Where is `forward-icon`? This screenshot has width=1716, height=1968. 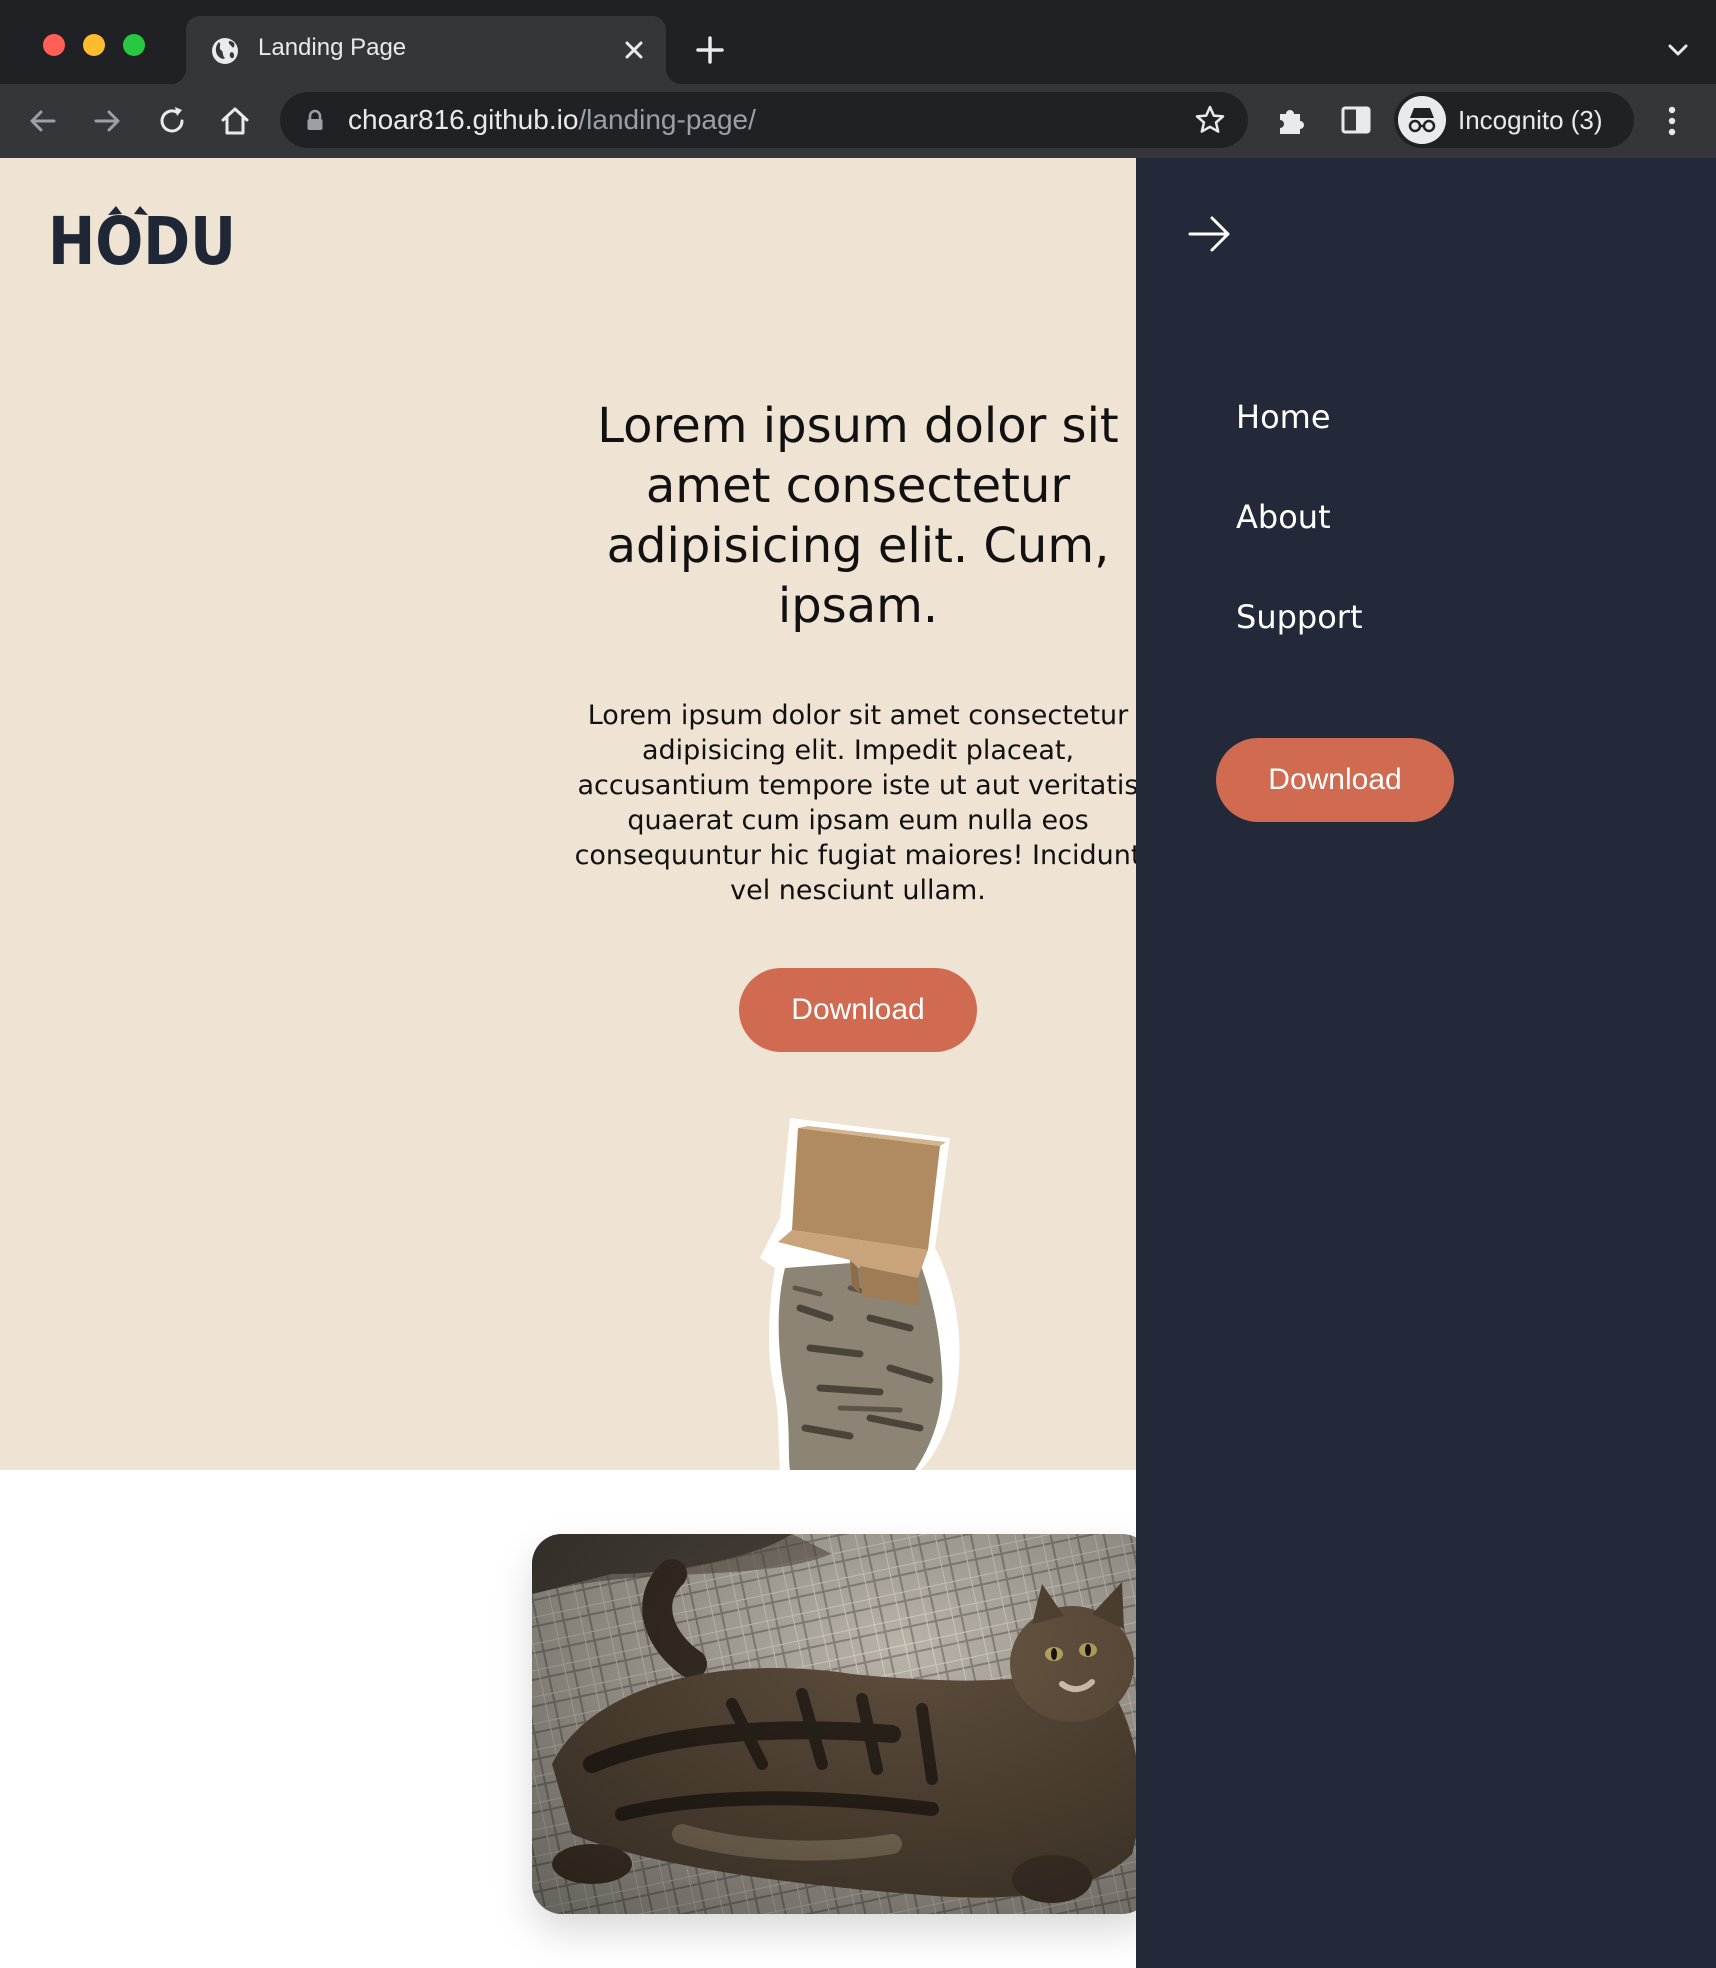 forward-icon is located at coordinates (107, 121).